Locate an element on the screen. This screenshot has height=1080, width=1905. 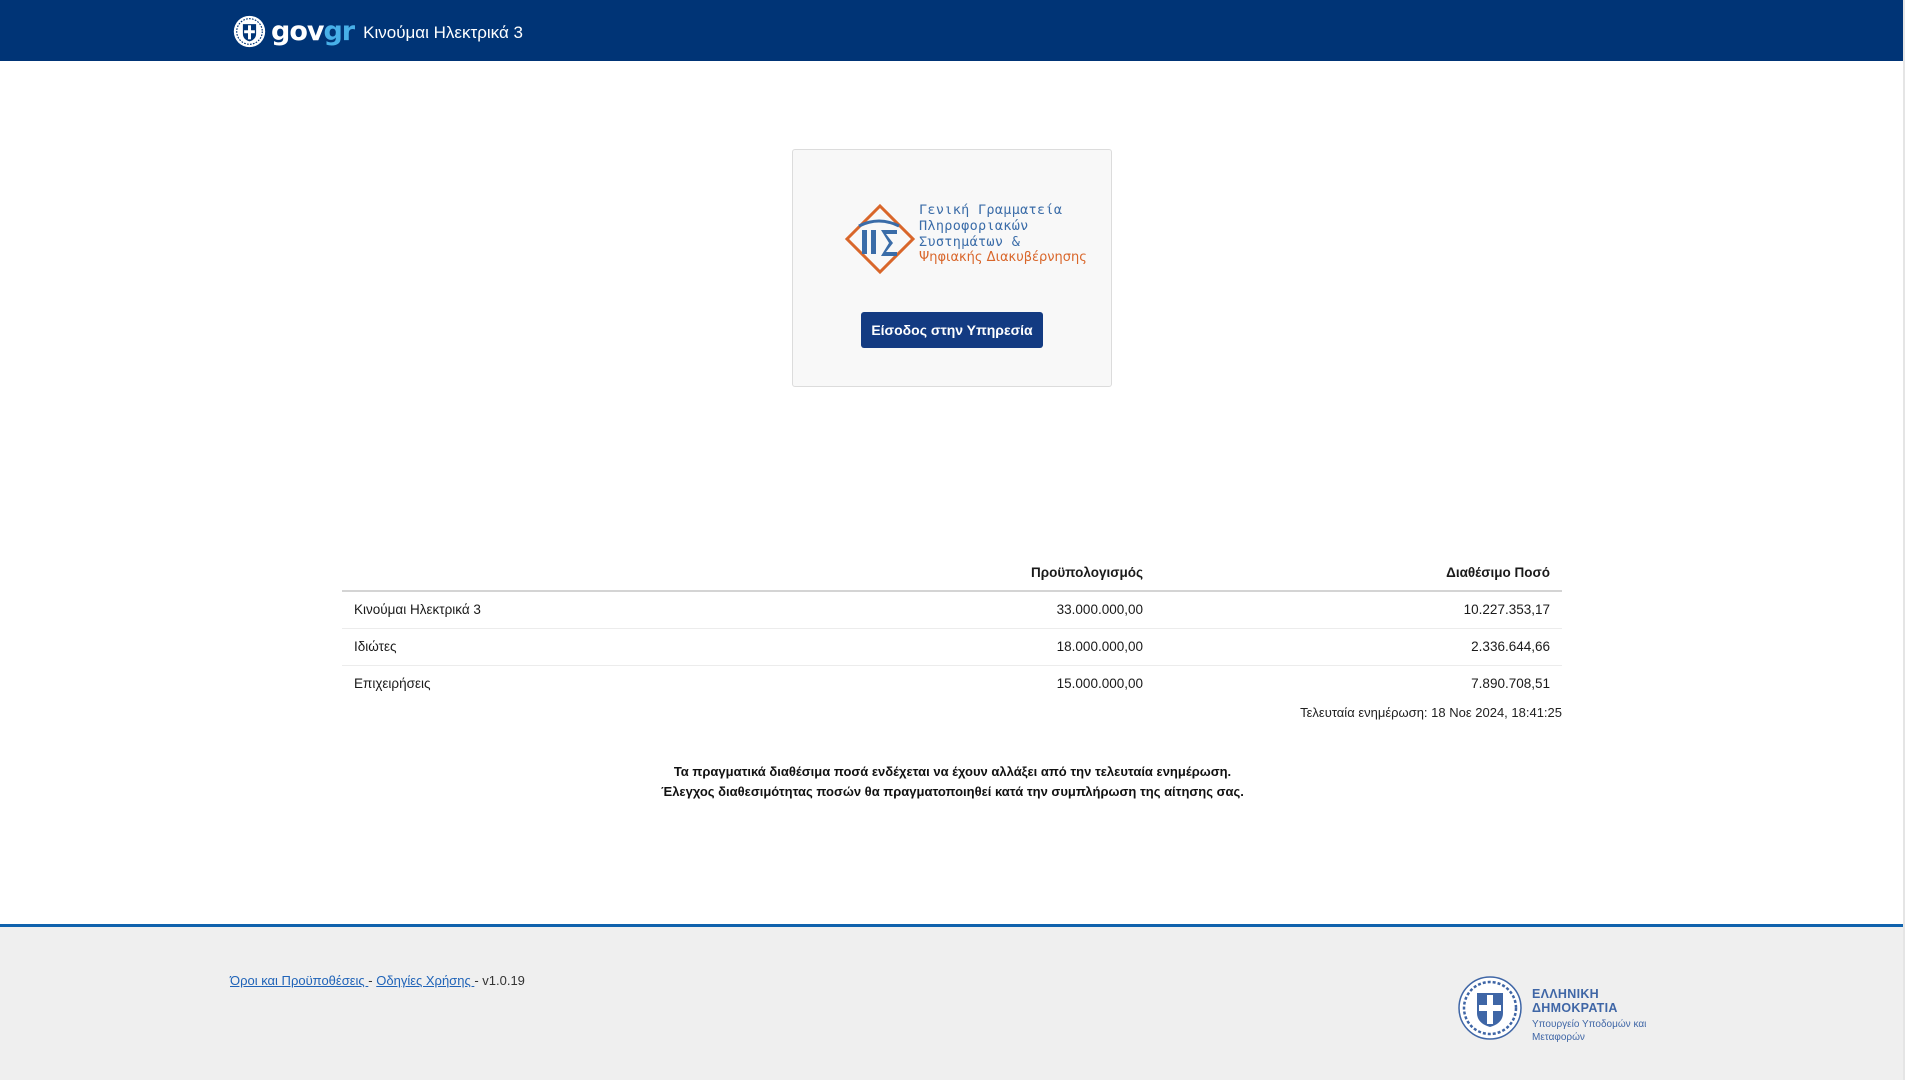
gsis-logo-line4: Ψηφιακής Διακυβέρνησης is located at coordinates (1003, 257).